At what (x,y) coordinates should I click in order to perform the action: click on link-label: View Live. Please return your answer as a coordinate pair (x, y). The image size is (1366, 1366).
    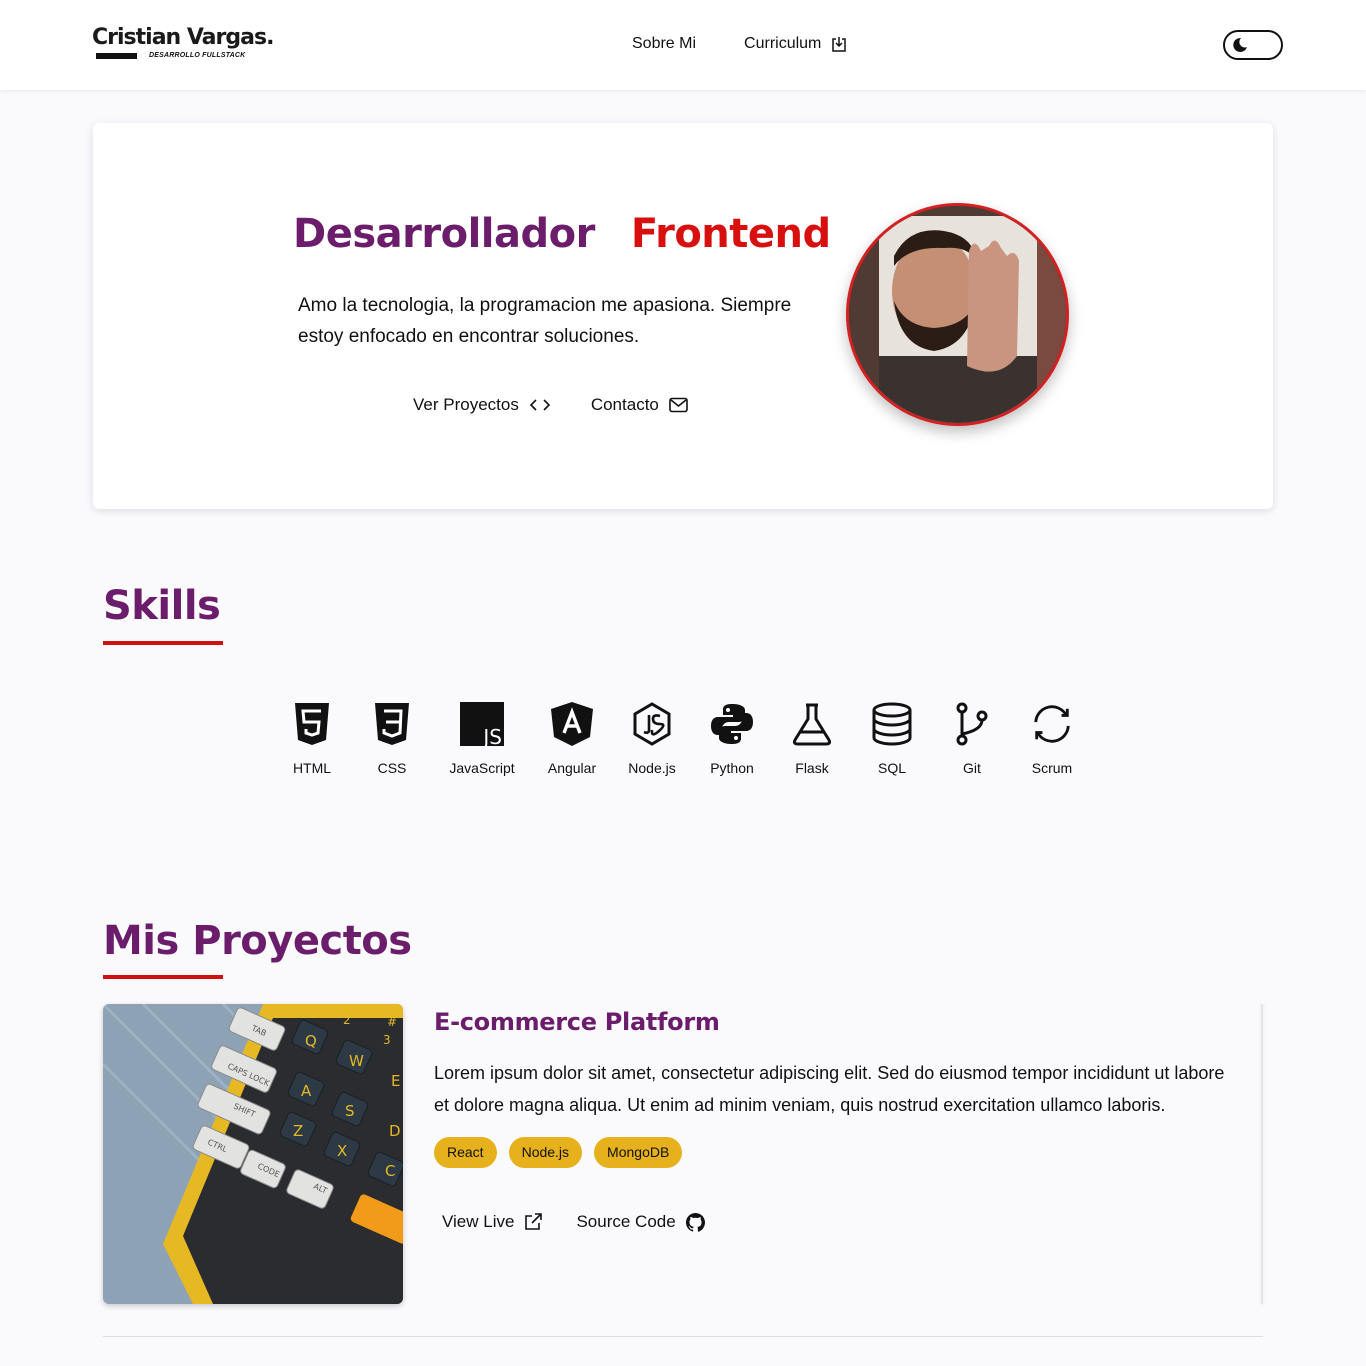
    Looking at the image, I should click on (478, 1221).